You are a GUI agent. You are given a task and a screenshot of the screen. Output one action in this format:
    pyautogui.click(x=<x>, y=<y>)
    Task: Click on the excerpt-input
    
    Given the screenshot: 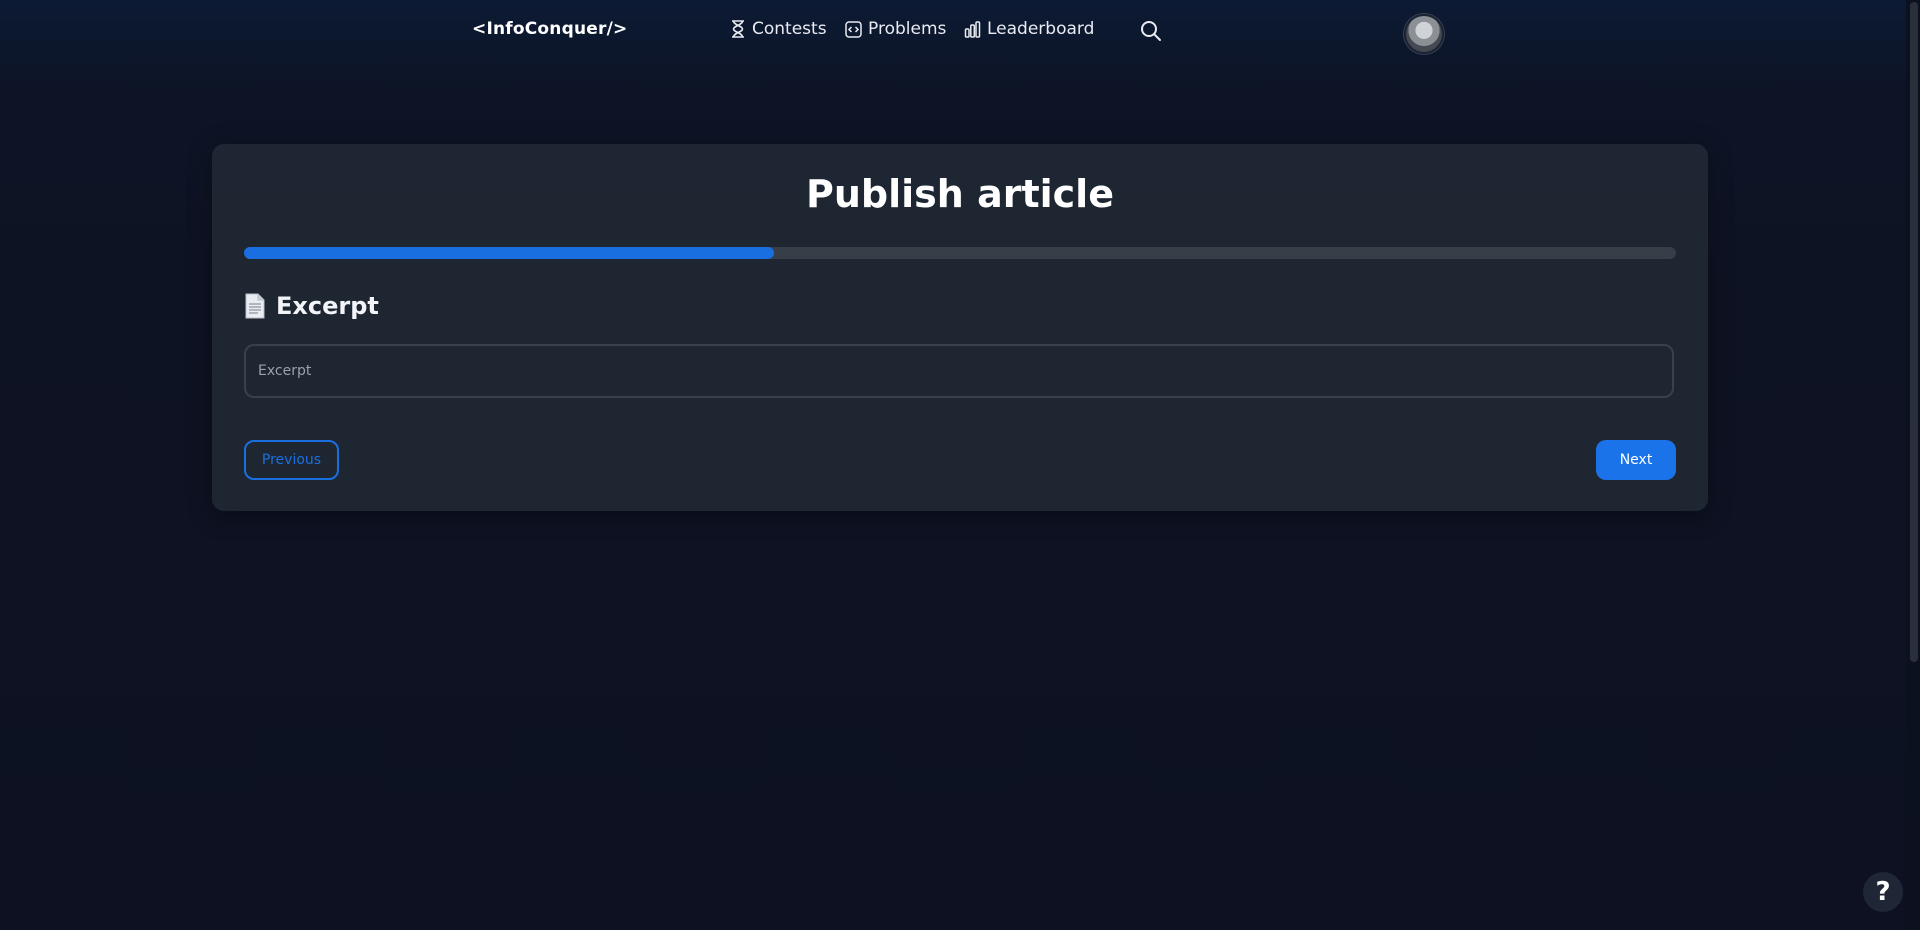 What is the action you would take?
    pyautogui.click(x=959, y=371)
    